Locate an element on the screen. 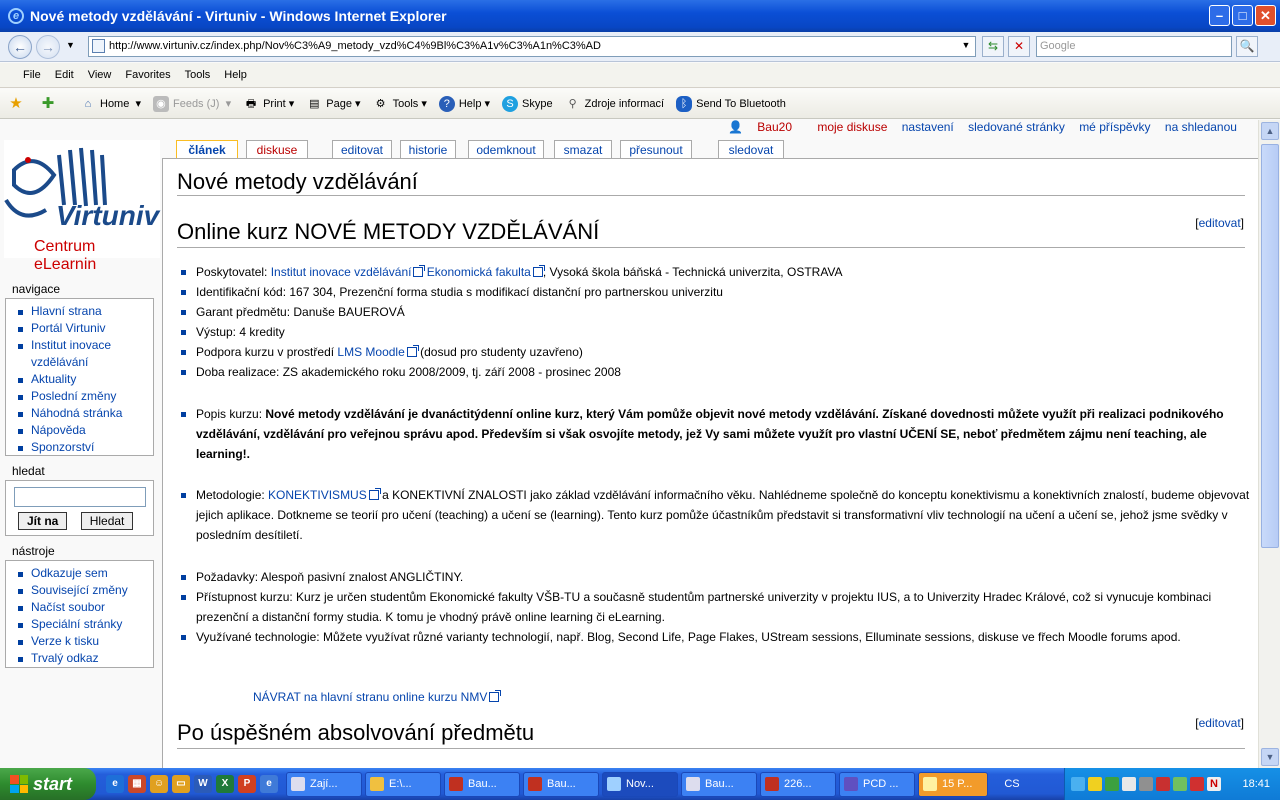 The image size is (1280, 800). vertical-scrollbar: ▲ ▼ is located at coordinates (1269, 444).